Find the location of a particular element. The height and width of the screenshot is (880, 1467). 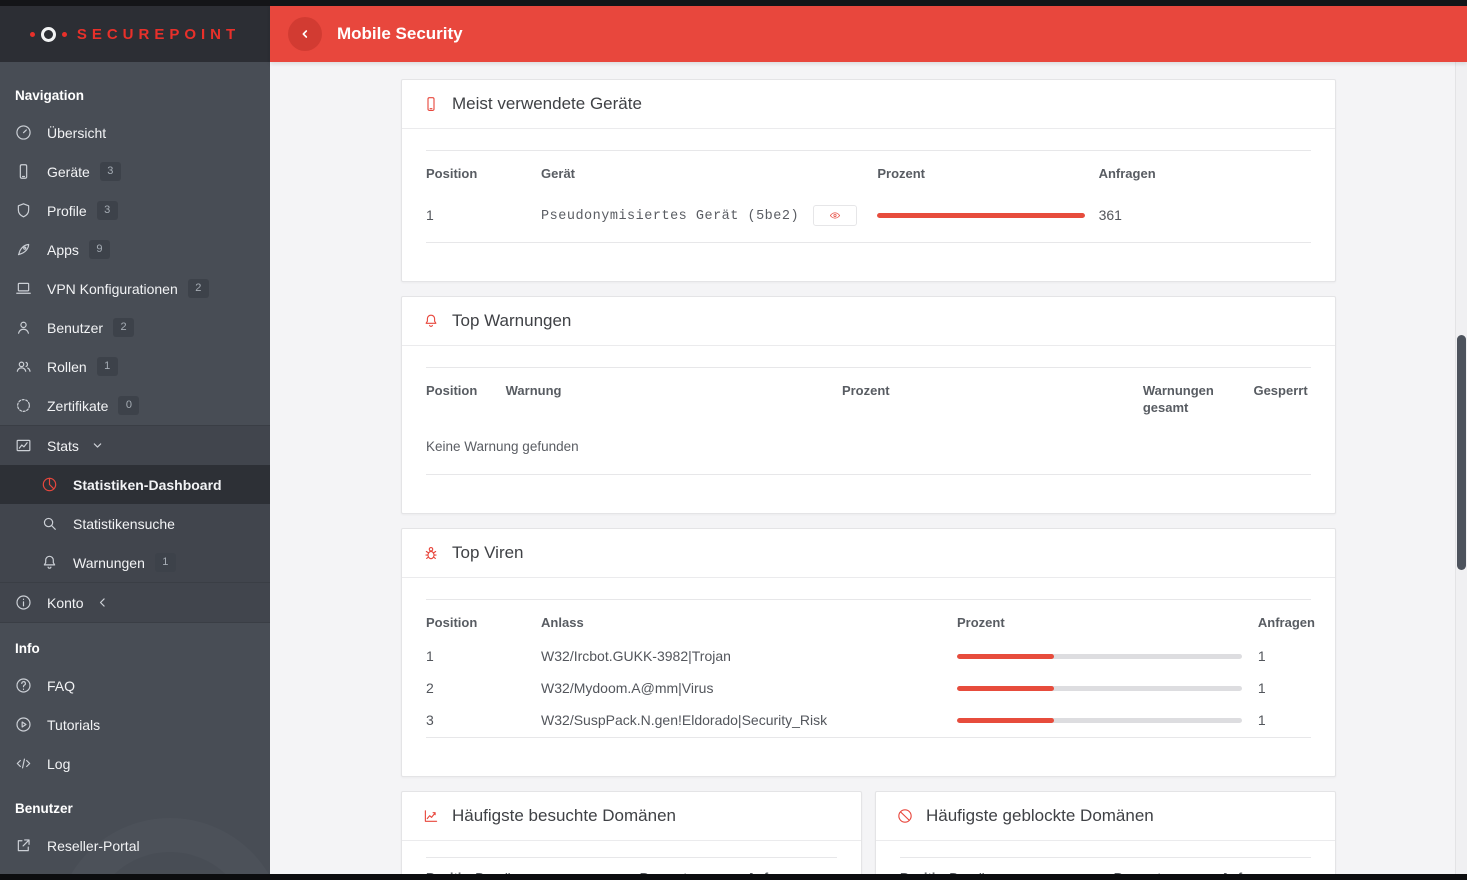

sidebar-item-label: Zertifikate is located at coordinates (78, 405).